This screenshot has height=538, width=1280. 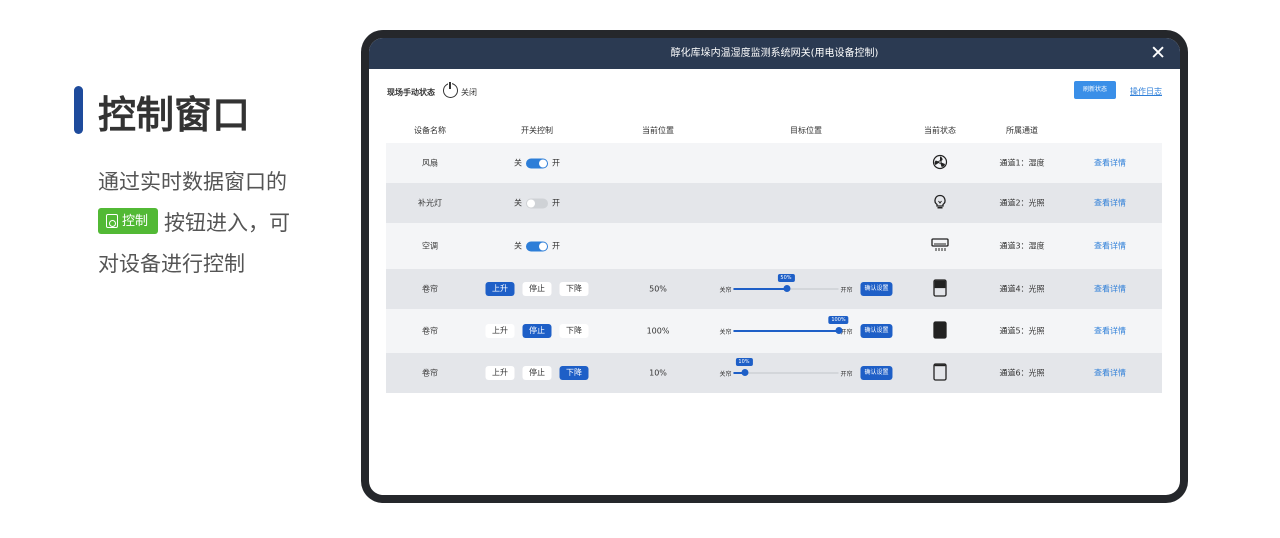 What do you see at coordinates (112, 221) in the screenshot?
I see `control-icon` at bounding box center [112, 221].